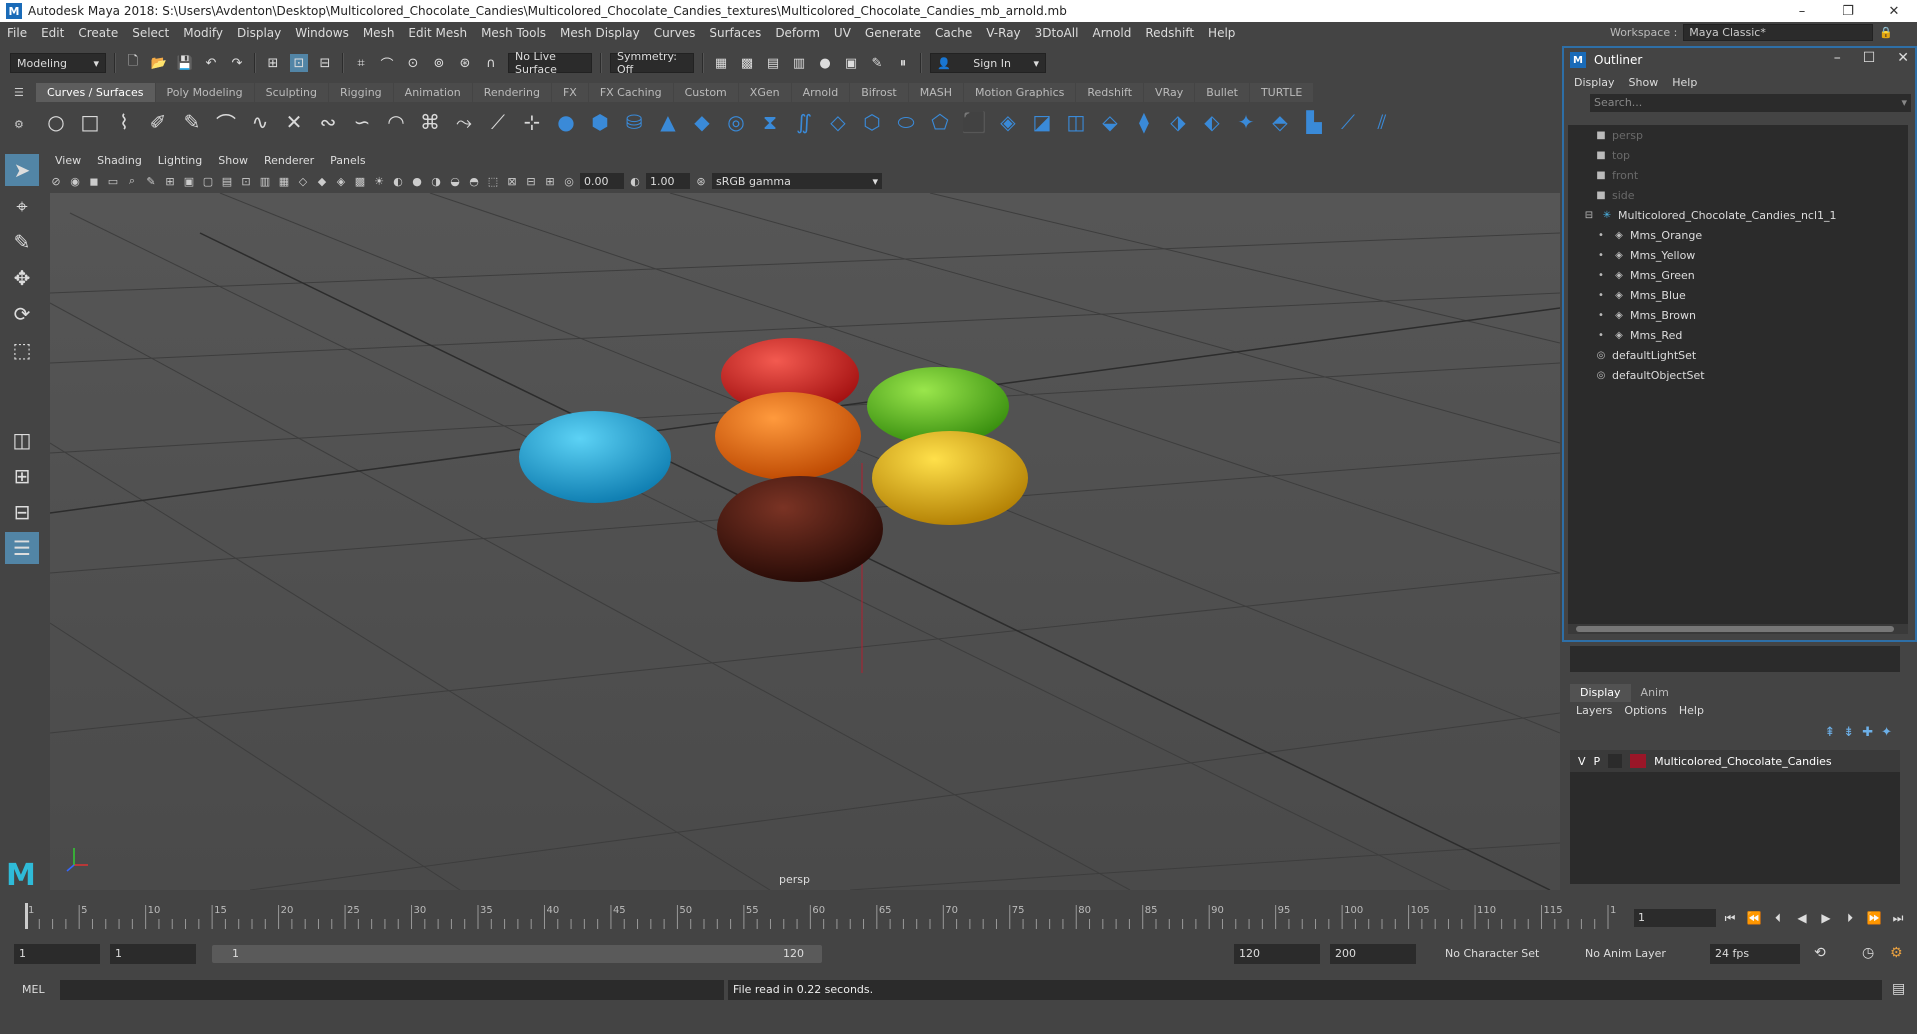  Describe the element at coordinates (1594, 82) in the screenshot. I see `outliner-menu-display: Display` at that location.